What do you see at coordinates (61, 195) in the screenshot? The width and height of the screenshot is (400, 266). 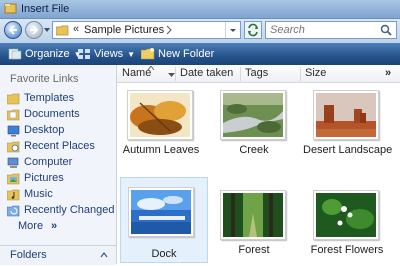 I see `sidebar-item-music: Music` at bounding box center [61, 195].